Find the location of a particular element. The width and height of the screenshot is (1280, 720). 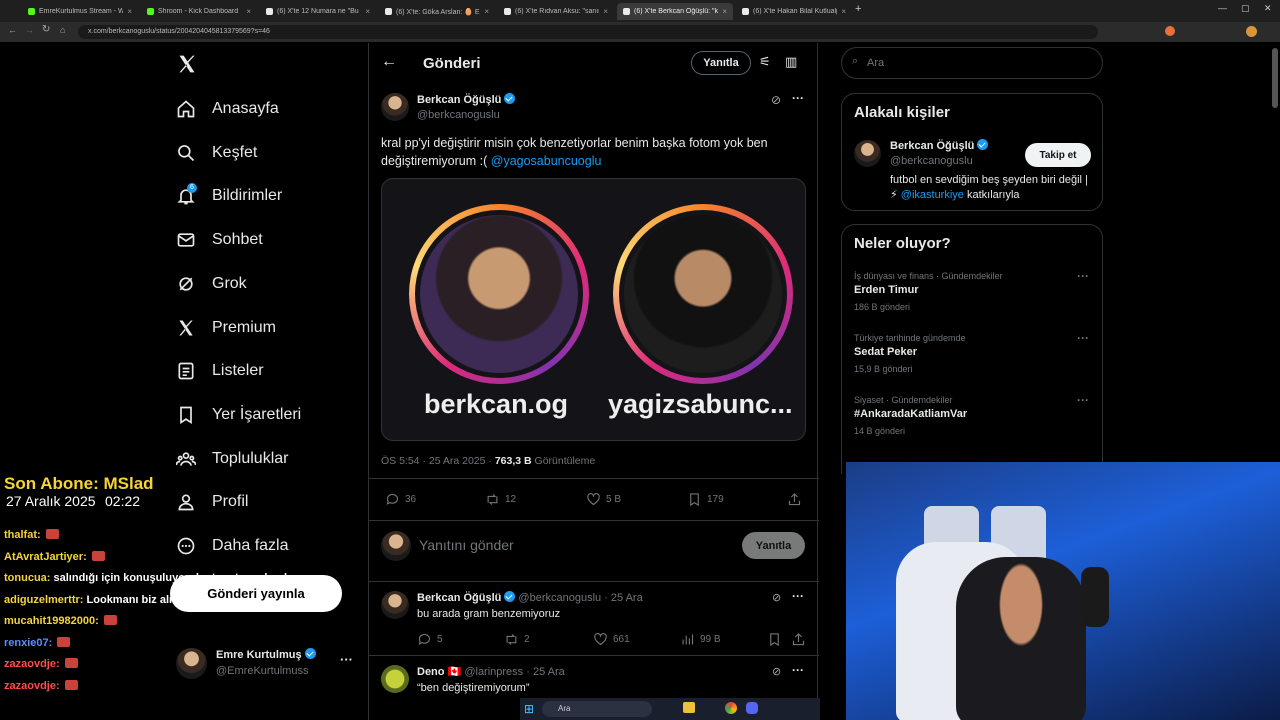

nav-label: Daha fazla is located at coordinates (250, 545).